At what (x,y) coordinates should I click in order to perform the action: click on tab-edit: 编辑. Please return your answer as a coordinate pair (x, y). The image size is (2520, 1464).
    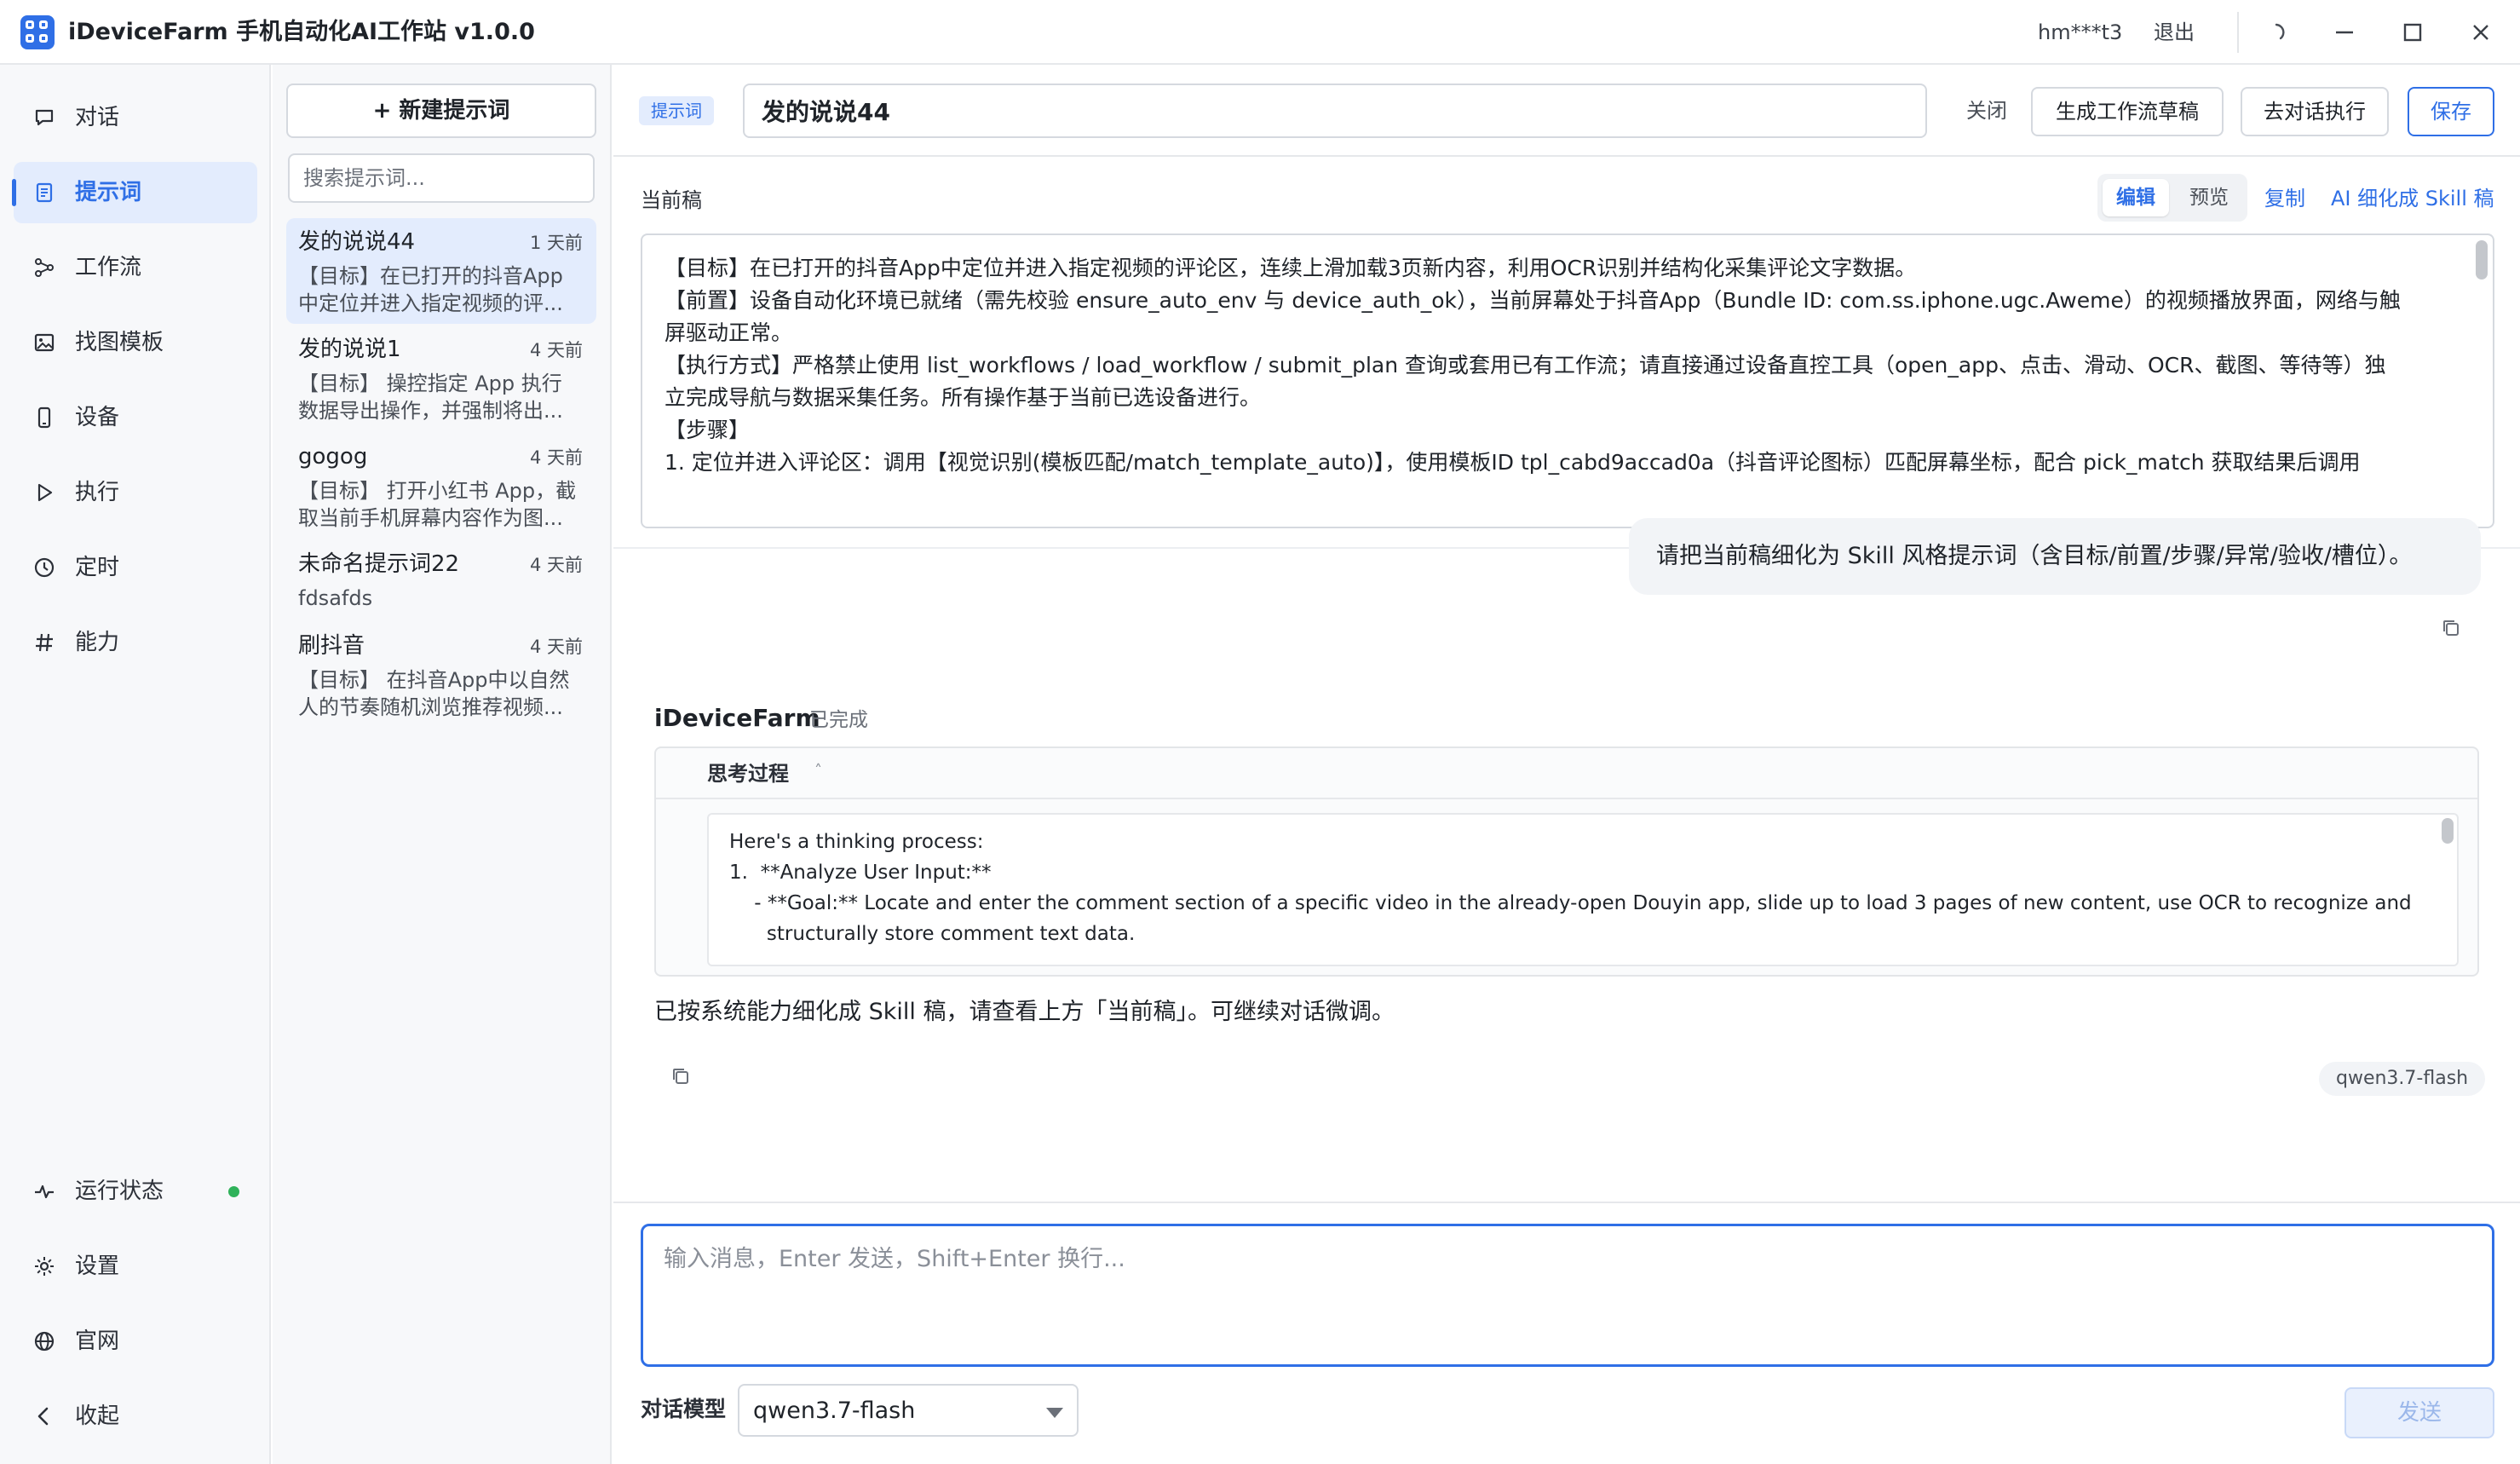
    Looking at the image, I should click on (2136, 197).